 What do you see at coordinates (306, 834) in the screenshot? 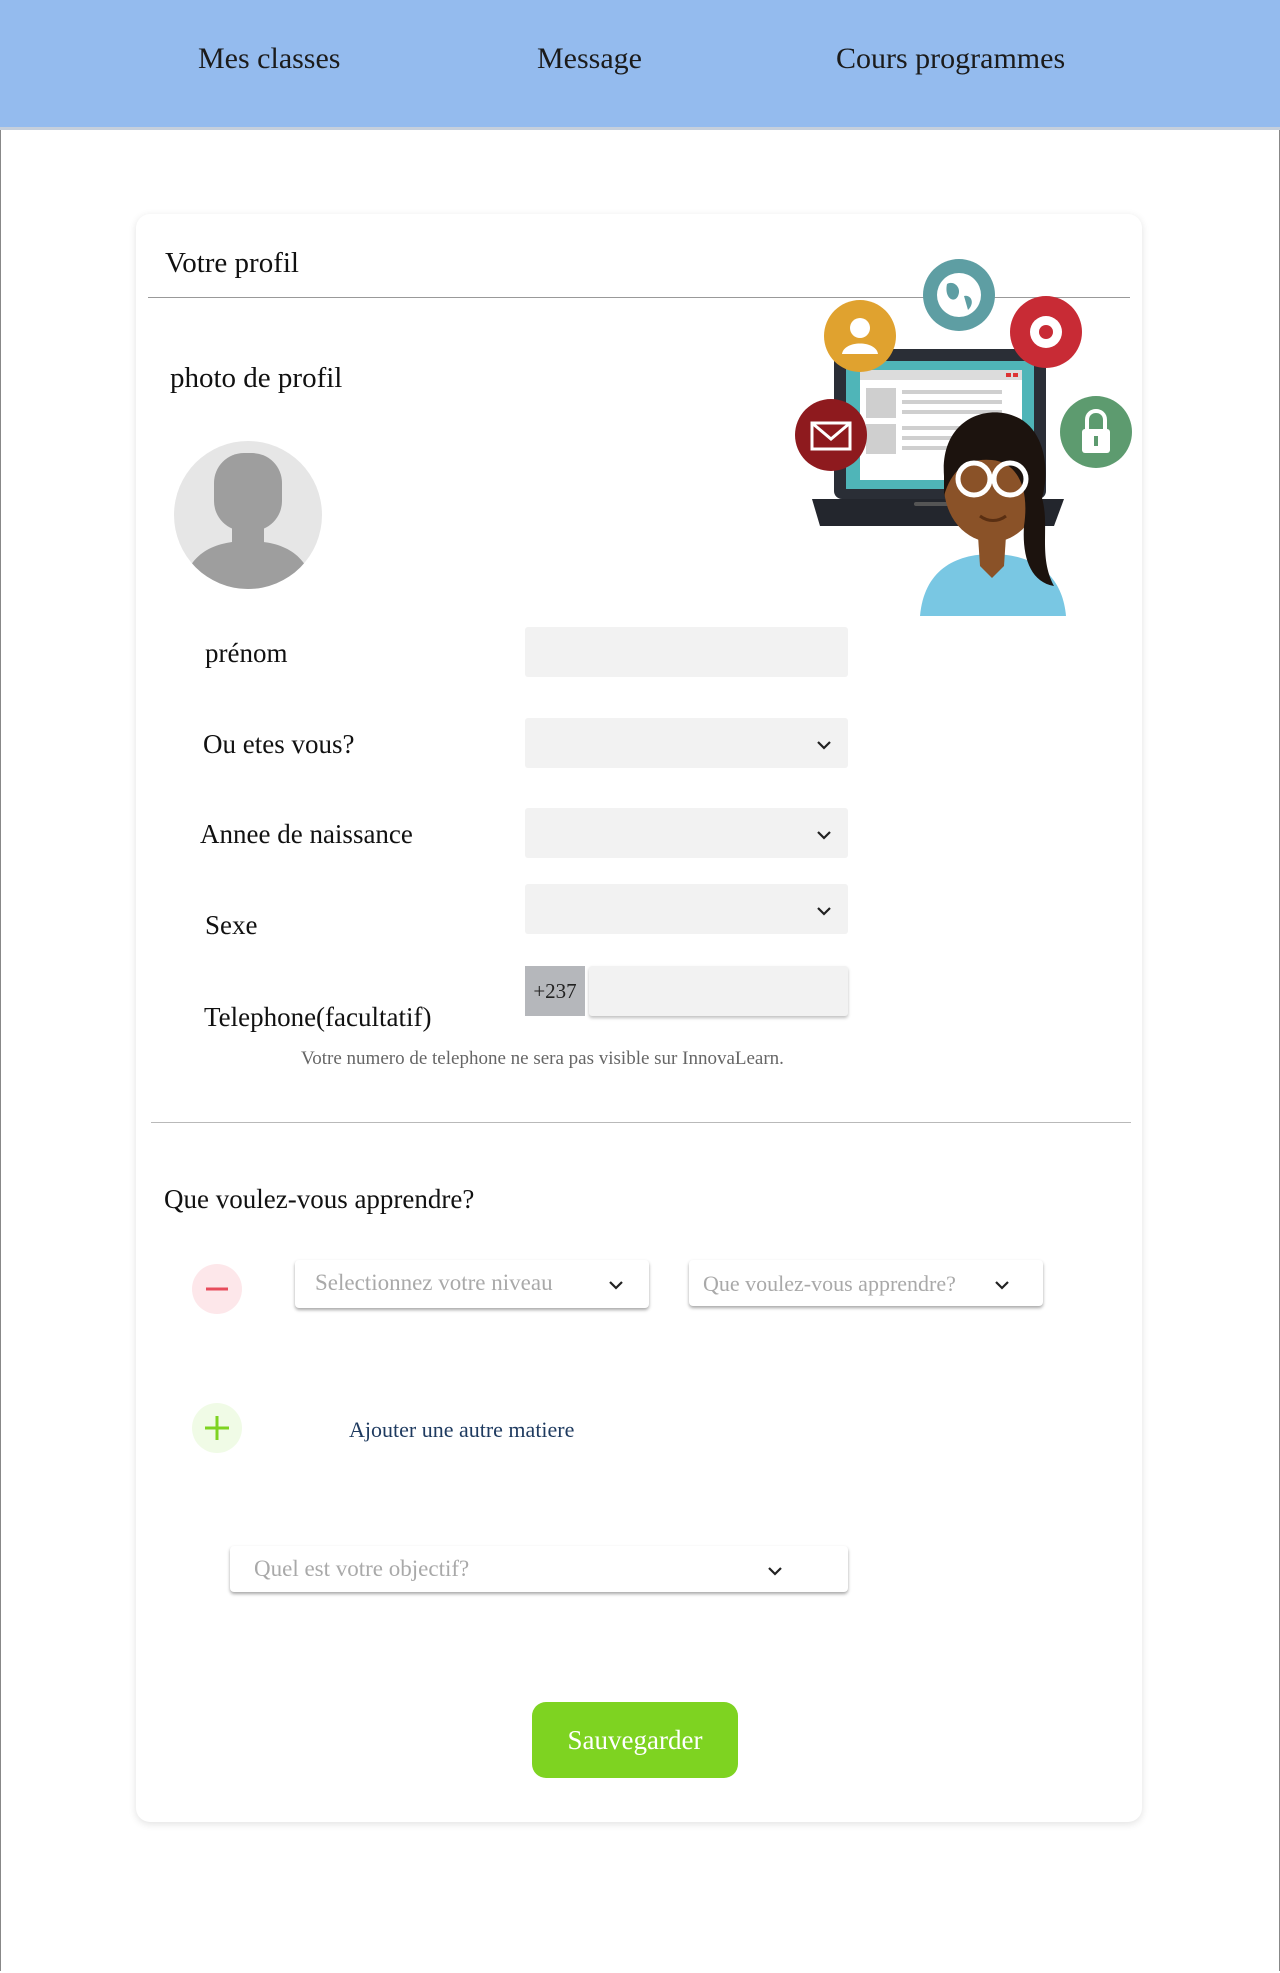
I see `birth-year-label: Annee de naissance` at bounding box center [306, 834].